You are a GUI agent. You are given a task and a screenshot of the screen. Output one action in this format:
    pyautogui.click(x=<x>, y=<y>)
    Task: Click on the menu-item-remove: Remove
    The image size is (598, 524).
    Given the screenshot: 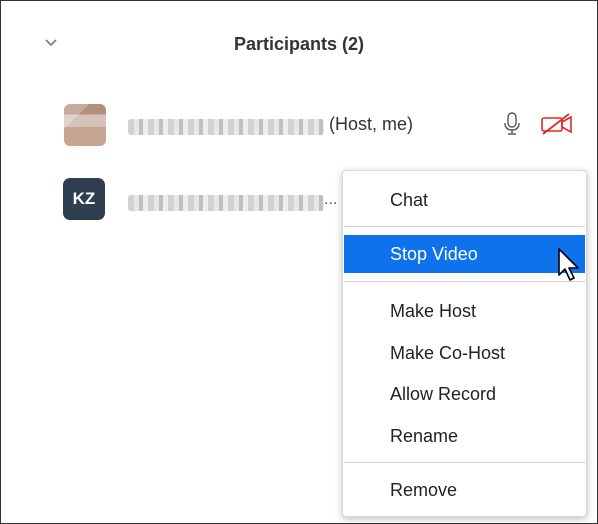 What is the action you would take?
    pyautogui.click(x=464, y=490)
    